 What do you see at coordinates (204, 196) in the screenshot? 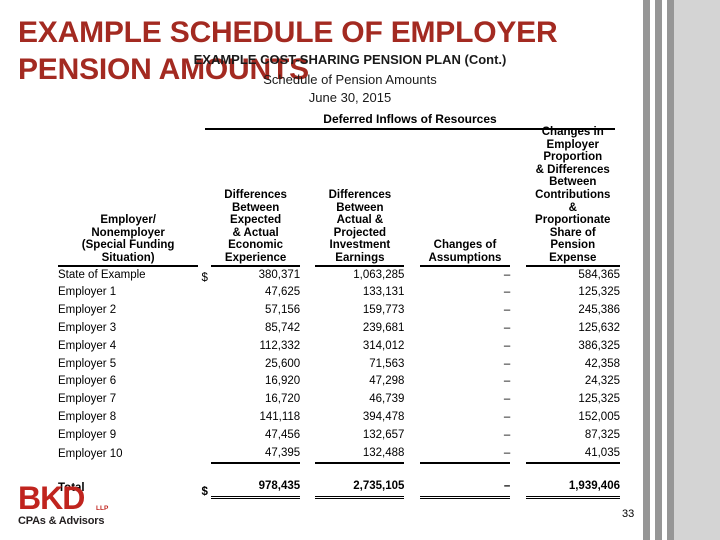
I see `column-header-currency-spacer` at bounding box center [204, 196].